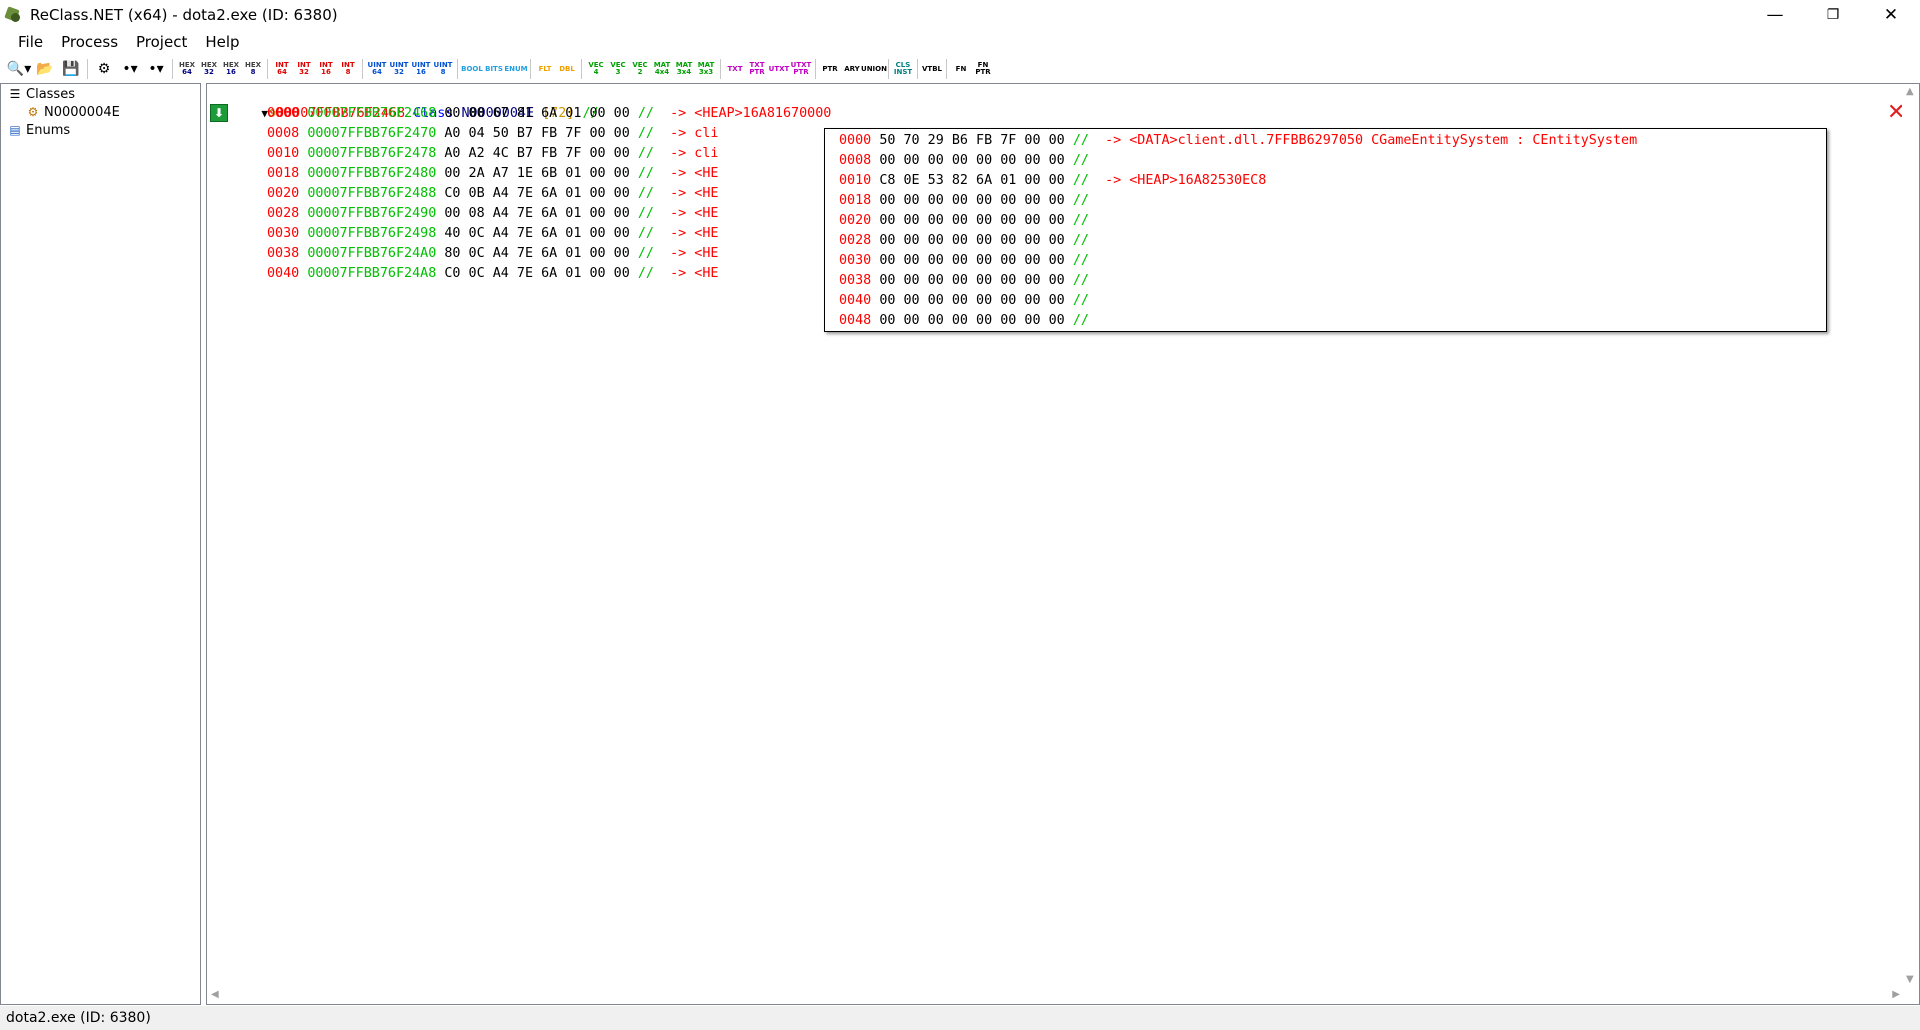  What do you see at coordinates (45, 69) in the screenshot?
I see `open-project-icon: 📂` at bounding box center [45, 69].